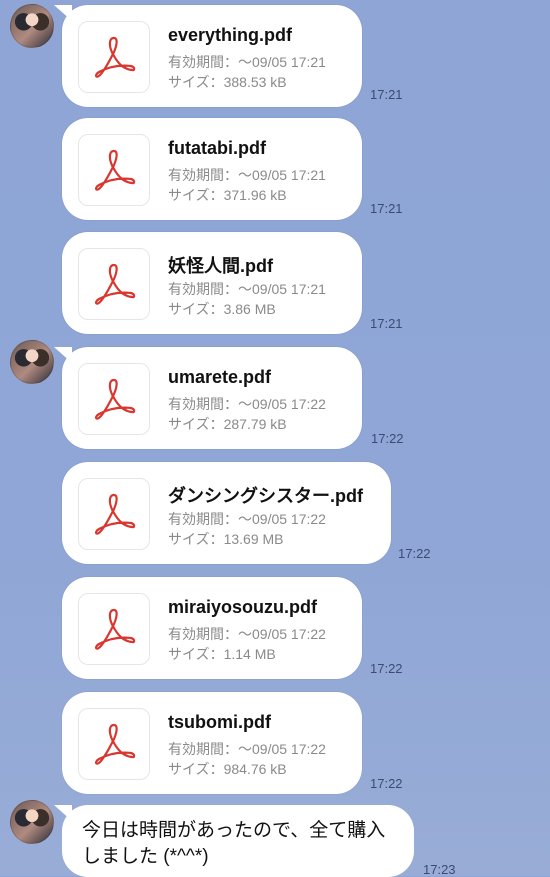 This screenshot has height=877, width=550. I want to click on file-size: サイズ：3.86 MB, so click(222, 309).